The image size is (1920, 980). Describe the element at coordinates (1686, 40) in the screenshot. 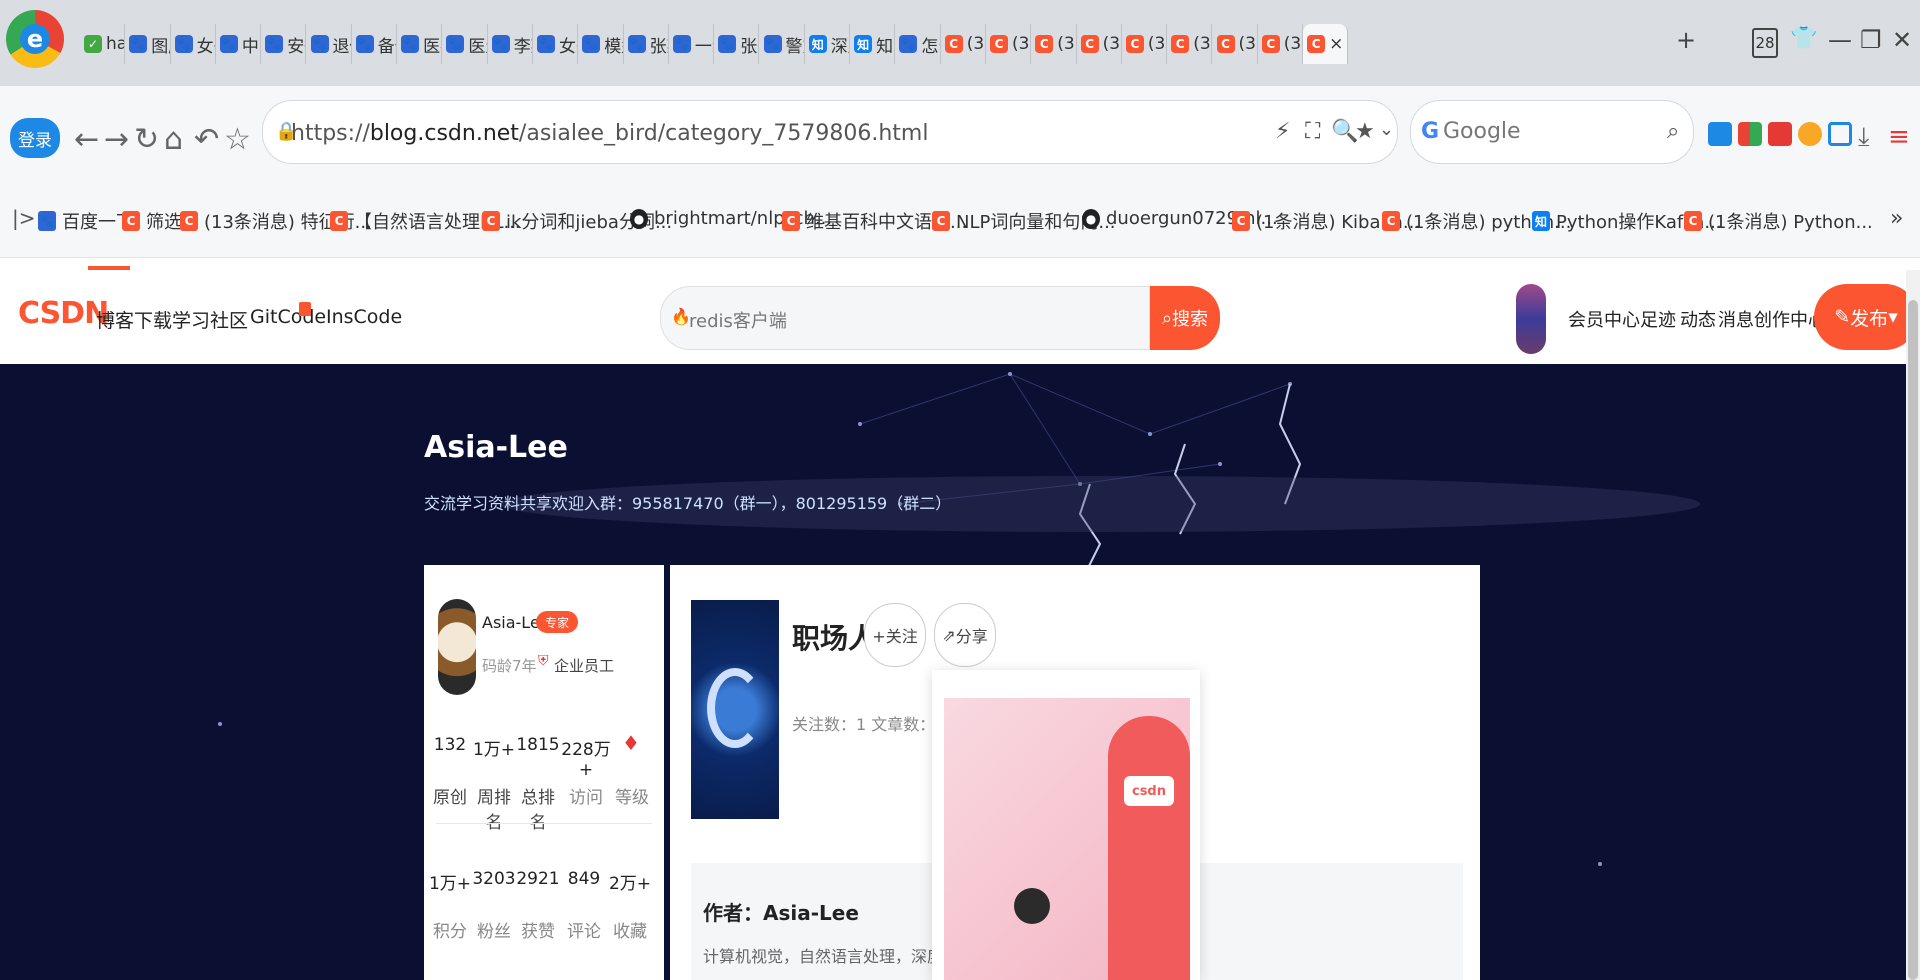

I see `new-tab-button: +` at that location.